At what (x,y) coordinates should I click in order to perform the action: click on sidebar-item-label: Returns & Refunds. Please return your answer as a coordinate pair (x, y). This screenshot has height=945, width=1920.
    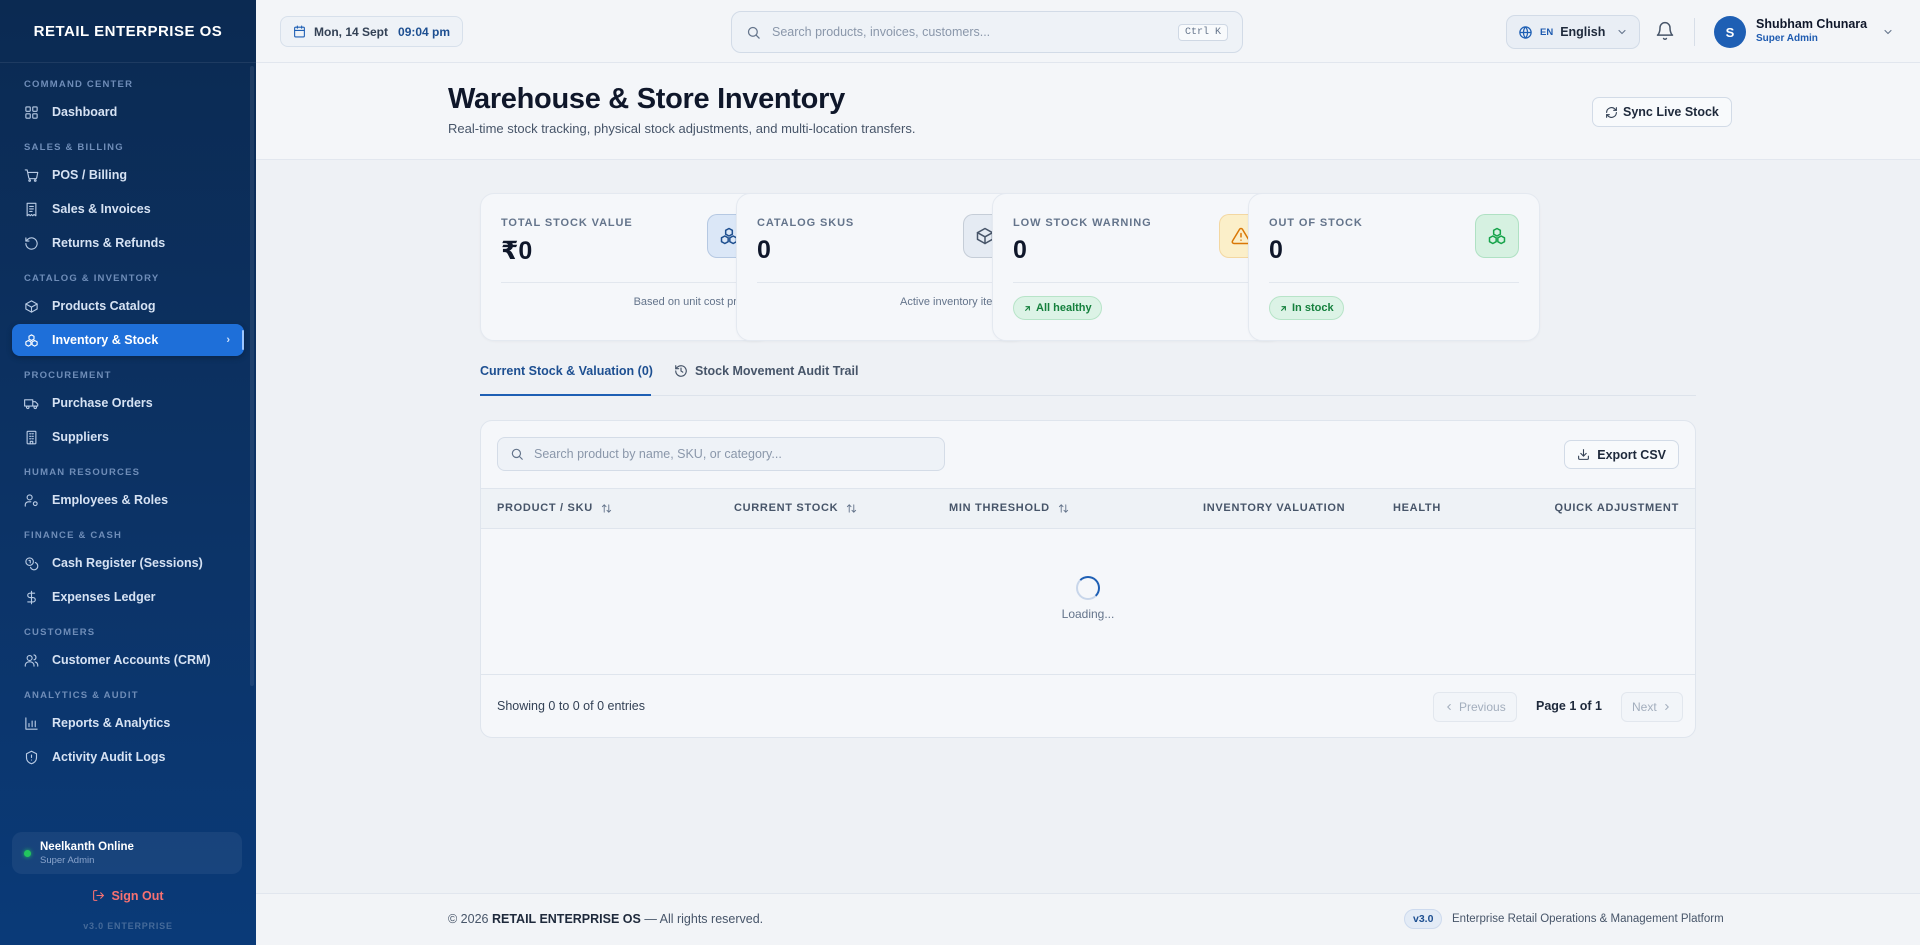
    Looking at the image, I should click on (109, 243).